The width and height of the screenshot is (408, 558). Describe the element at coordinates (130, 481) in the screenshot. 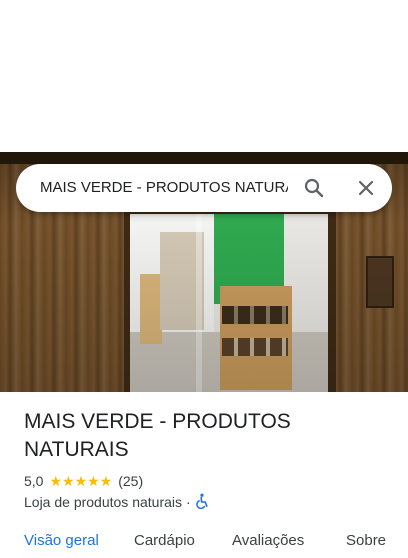

I see `review-count: (25)` at that location.